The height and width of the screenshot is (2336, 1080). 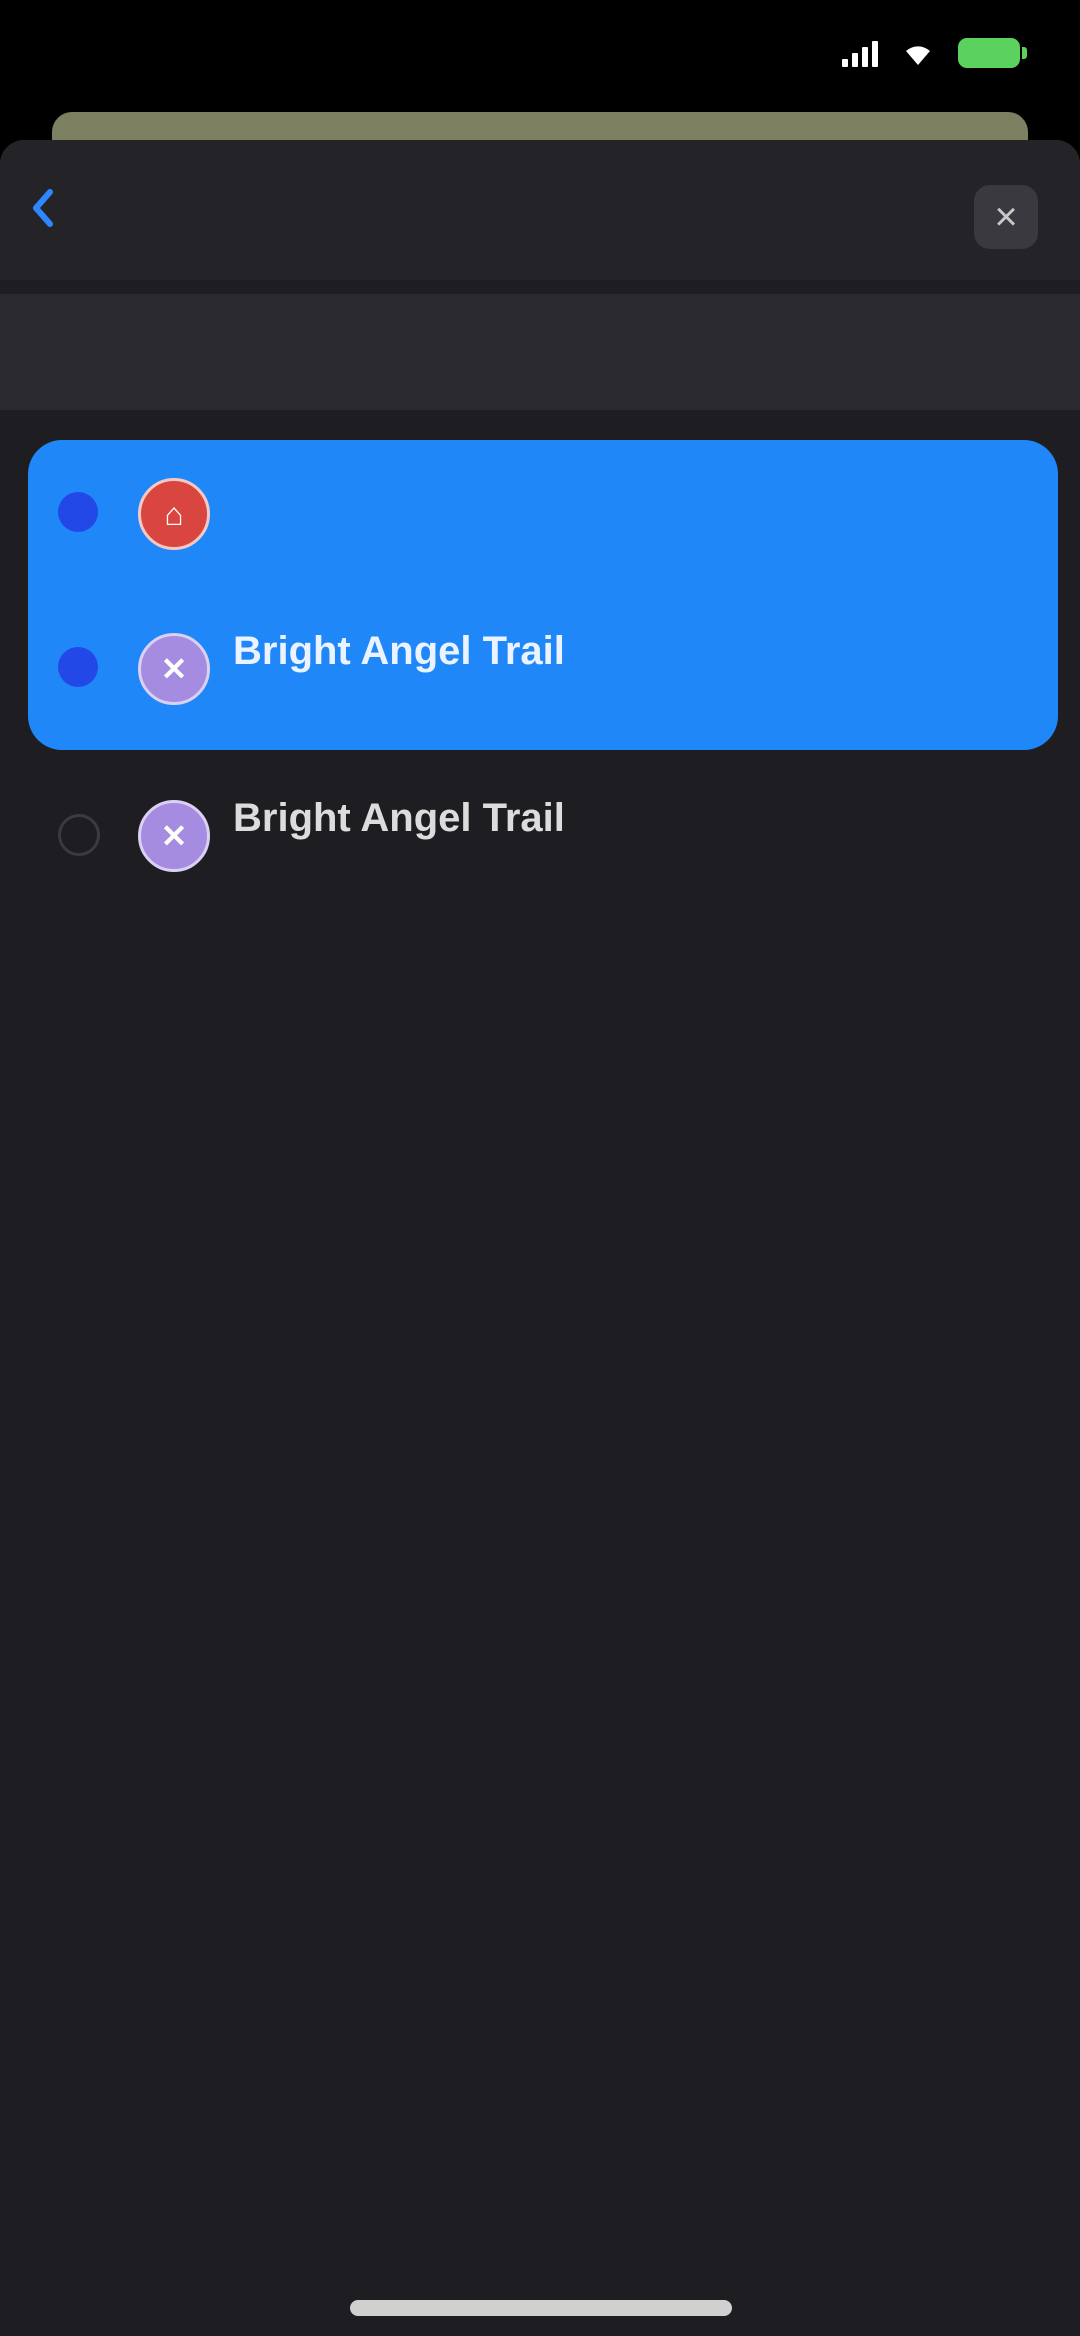 I want to click on back-button, so click(x=50, y=208).